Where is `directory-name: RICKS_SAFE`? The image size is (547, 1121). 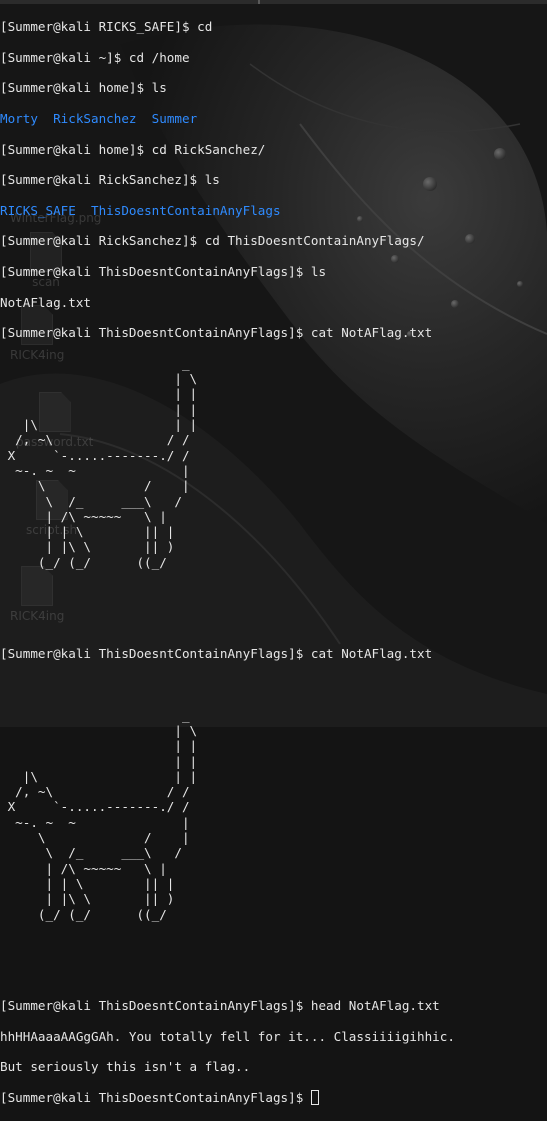 directory-name: RICKS_SAFE is located at coordinates (38, 210).